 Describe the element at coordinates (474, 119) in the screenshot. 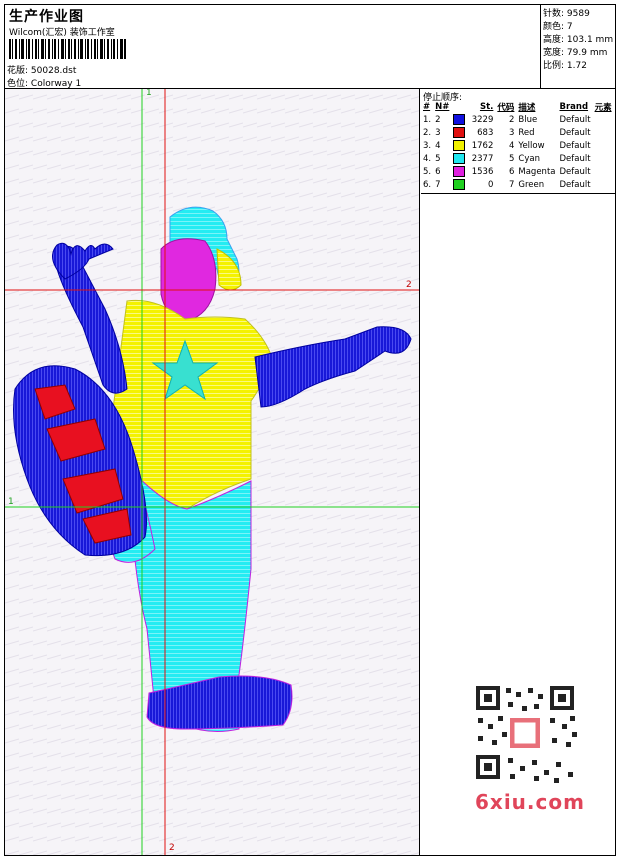

I see `cell-stitches: 3229` at that location.